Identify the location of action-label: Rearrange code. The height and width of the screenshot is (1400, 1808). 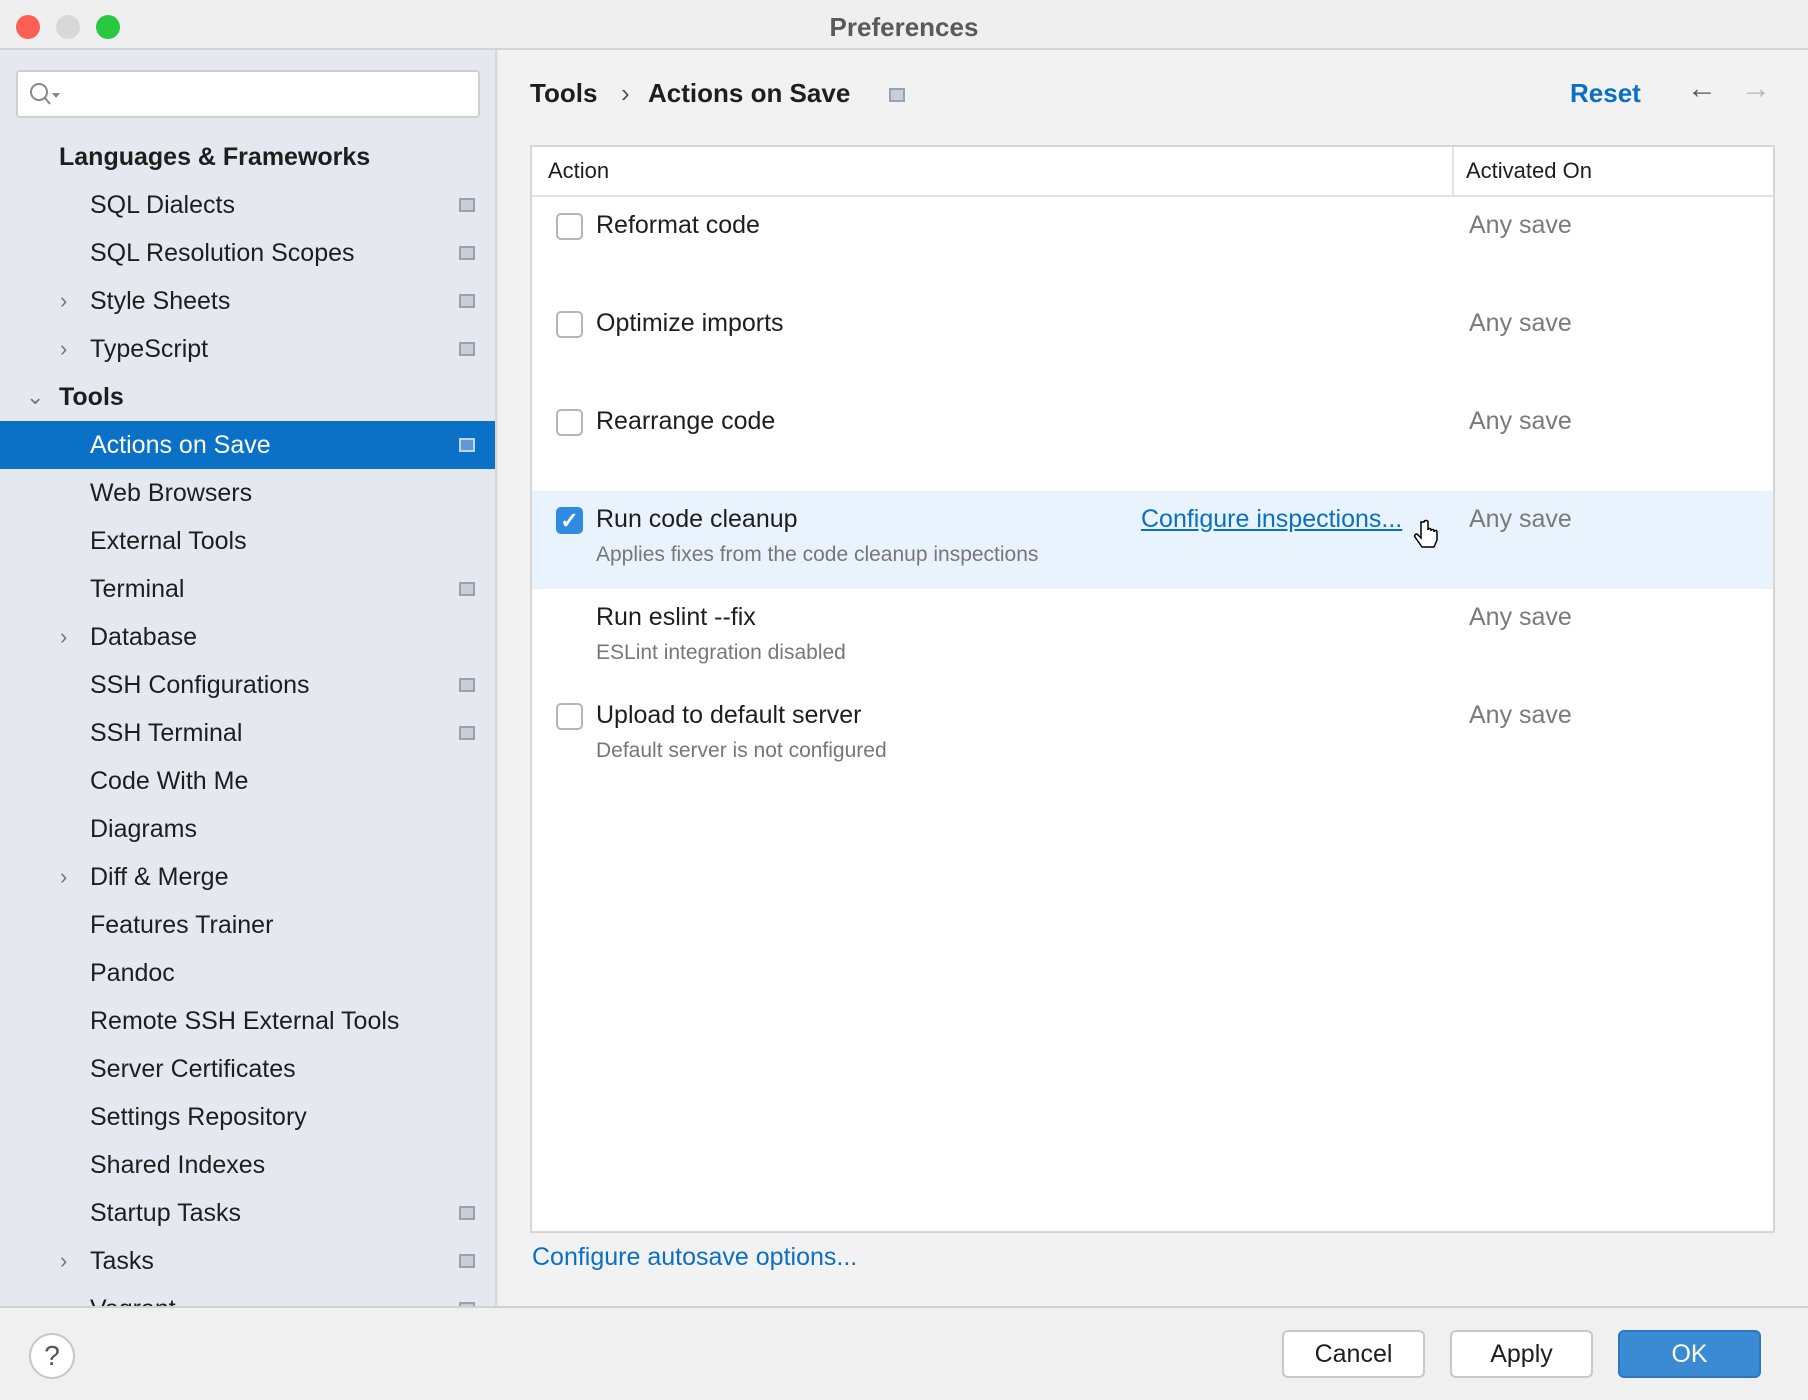
(686, 421).